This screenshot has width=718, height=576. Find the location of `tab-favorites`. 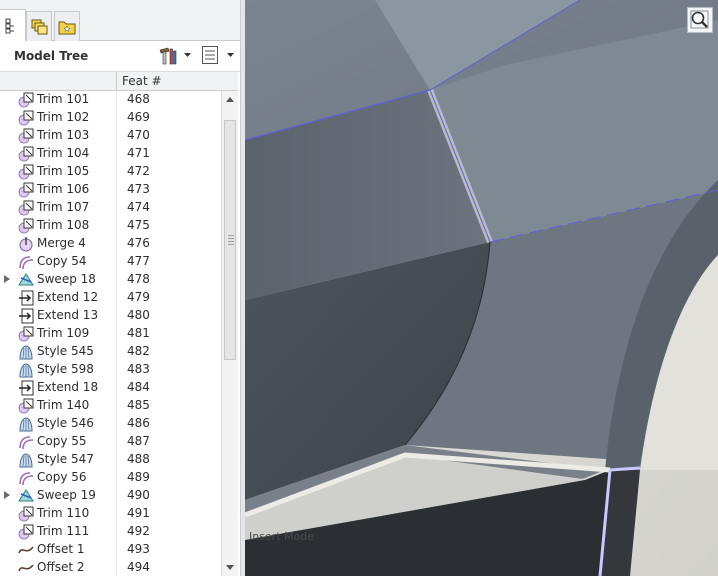

tab-favorites is located at coordinates (67, 26).